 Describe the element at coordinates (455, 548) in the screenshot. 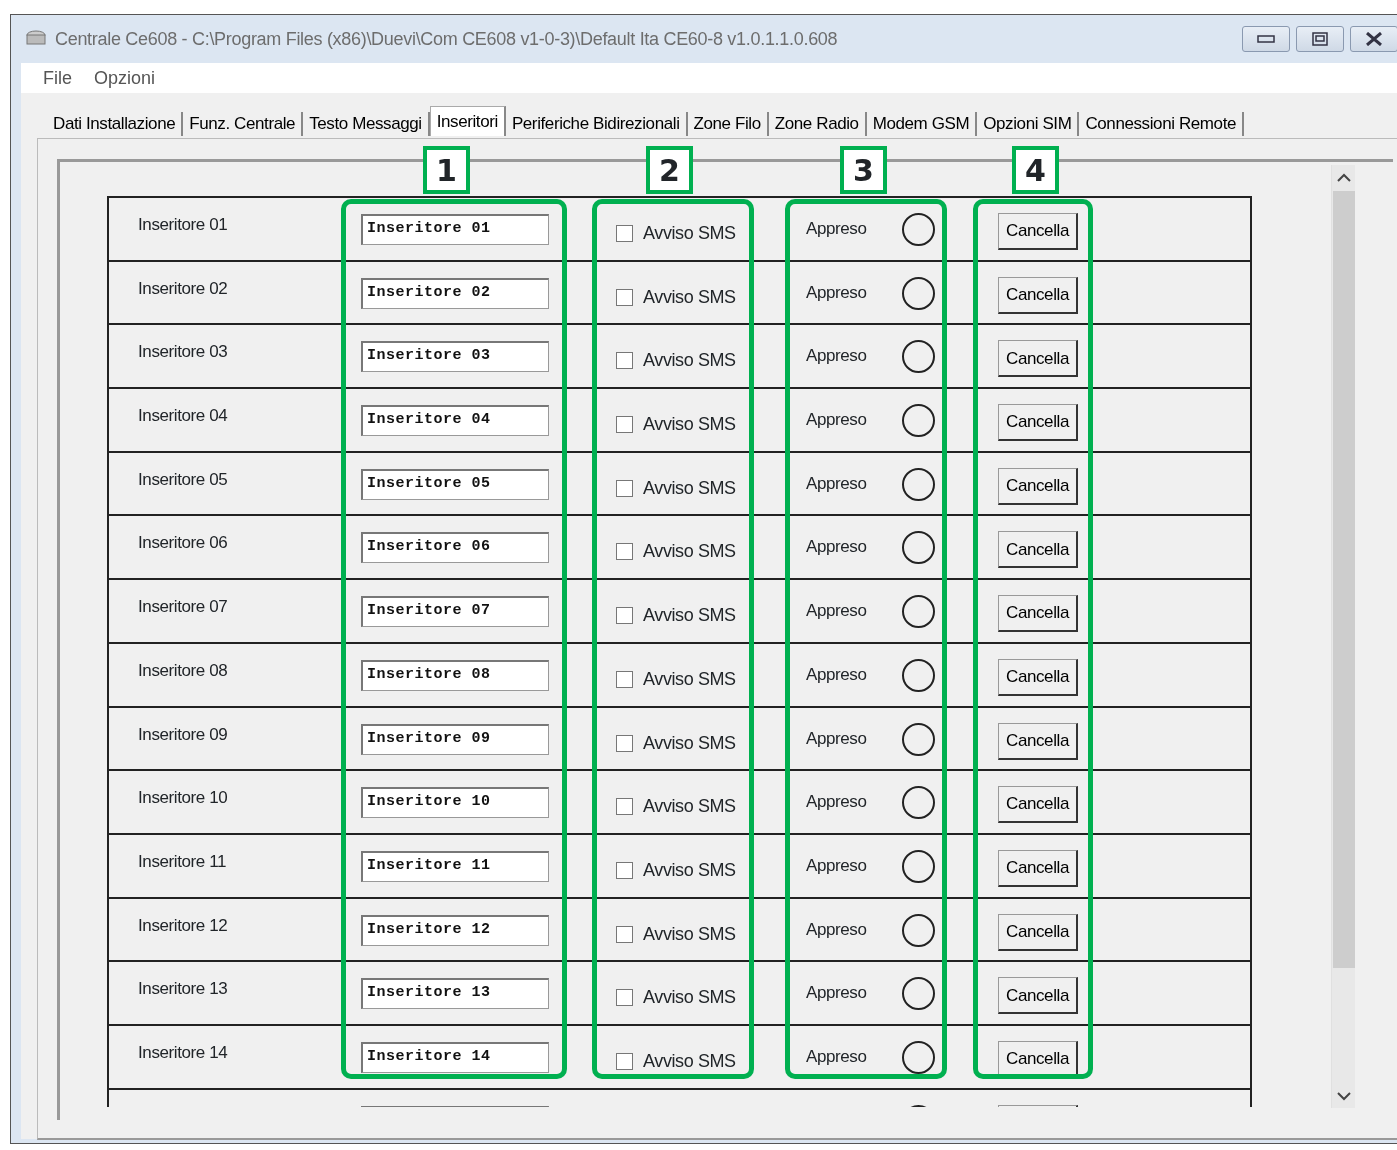

I see `name-field: Inseritore 06` at that location.